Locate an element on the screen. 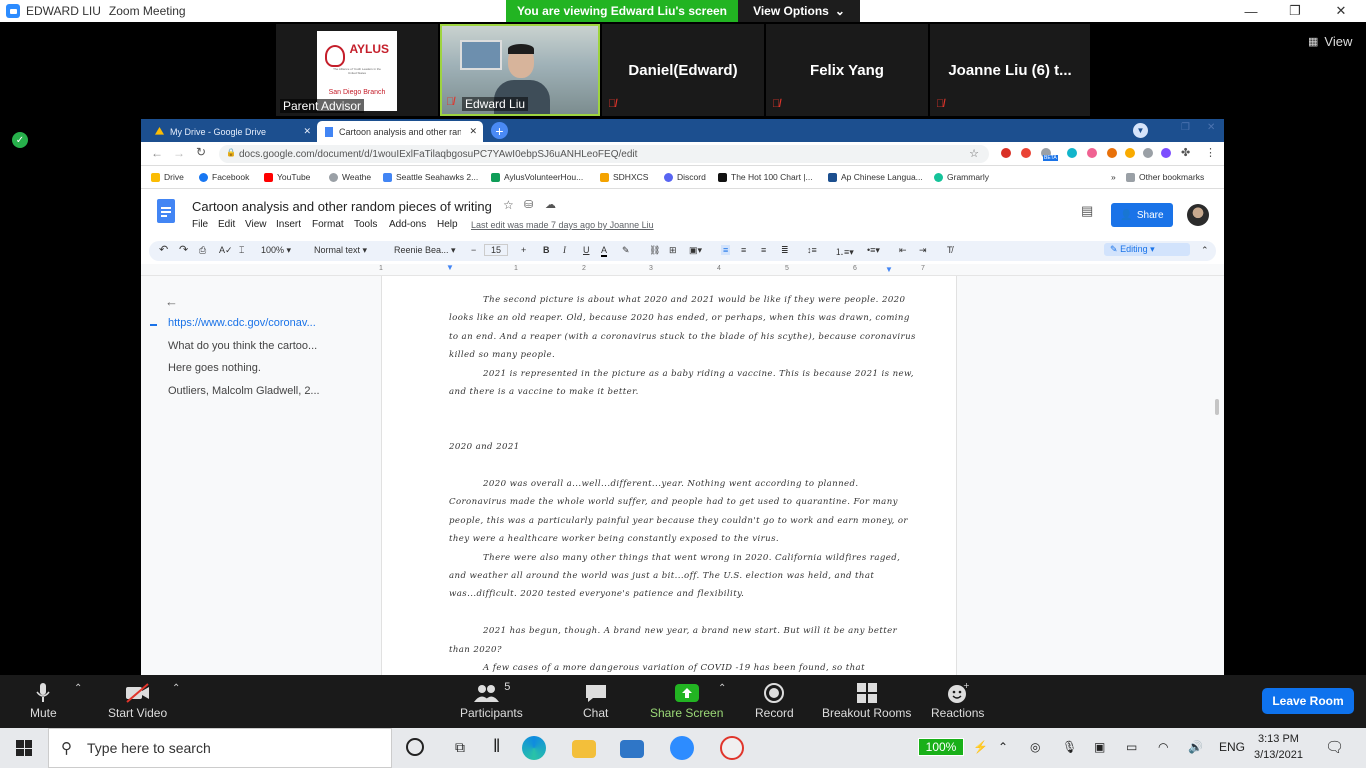 This screenshot has width=1366, height=768. microphone-tray-icon: 🎙 is located at coordinates (1069, 747).